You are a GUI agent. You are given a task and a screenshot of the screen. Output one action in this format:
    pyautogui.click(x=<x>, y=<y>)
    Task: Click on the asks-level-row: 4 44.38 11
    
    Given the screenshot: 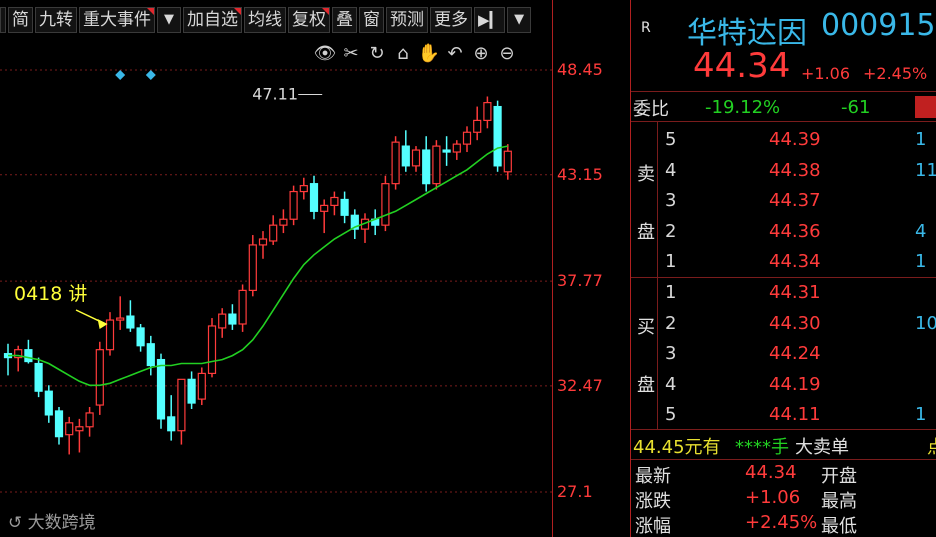 What is the action you would take?
    pyautogui.click(x=783, y=171)
    